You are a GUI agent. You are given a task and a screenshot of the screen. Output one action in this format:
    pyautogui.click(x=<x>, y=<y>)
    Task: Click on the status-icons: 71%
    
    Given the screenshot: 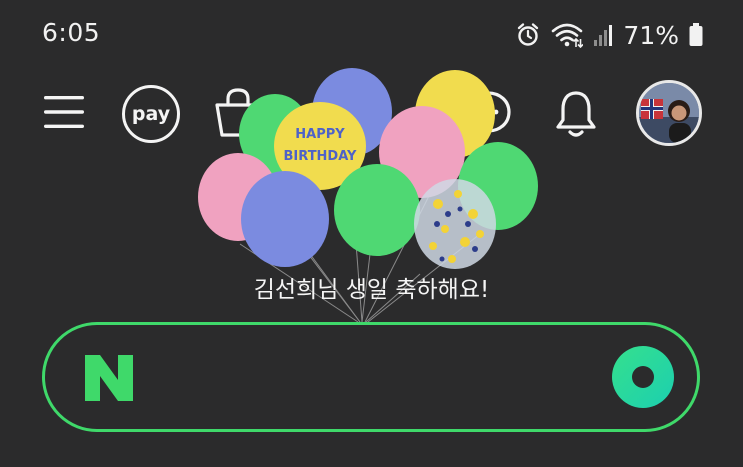 What is the action you would take?
    pyautogui.click(x=609, y=35)
    